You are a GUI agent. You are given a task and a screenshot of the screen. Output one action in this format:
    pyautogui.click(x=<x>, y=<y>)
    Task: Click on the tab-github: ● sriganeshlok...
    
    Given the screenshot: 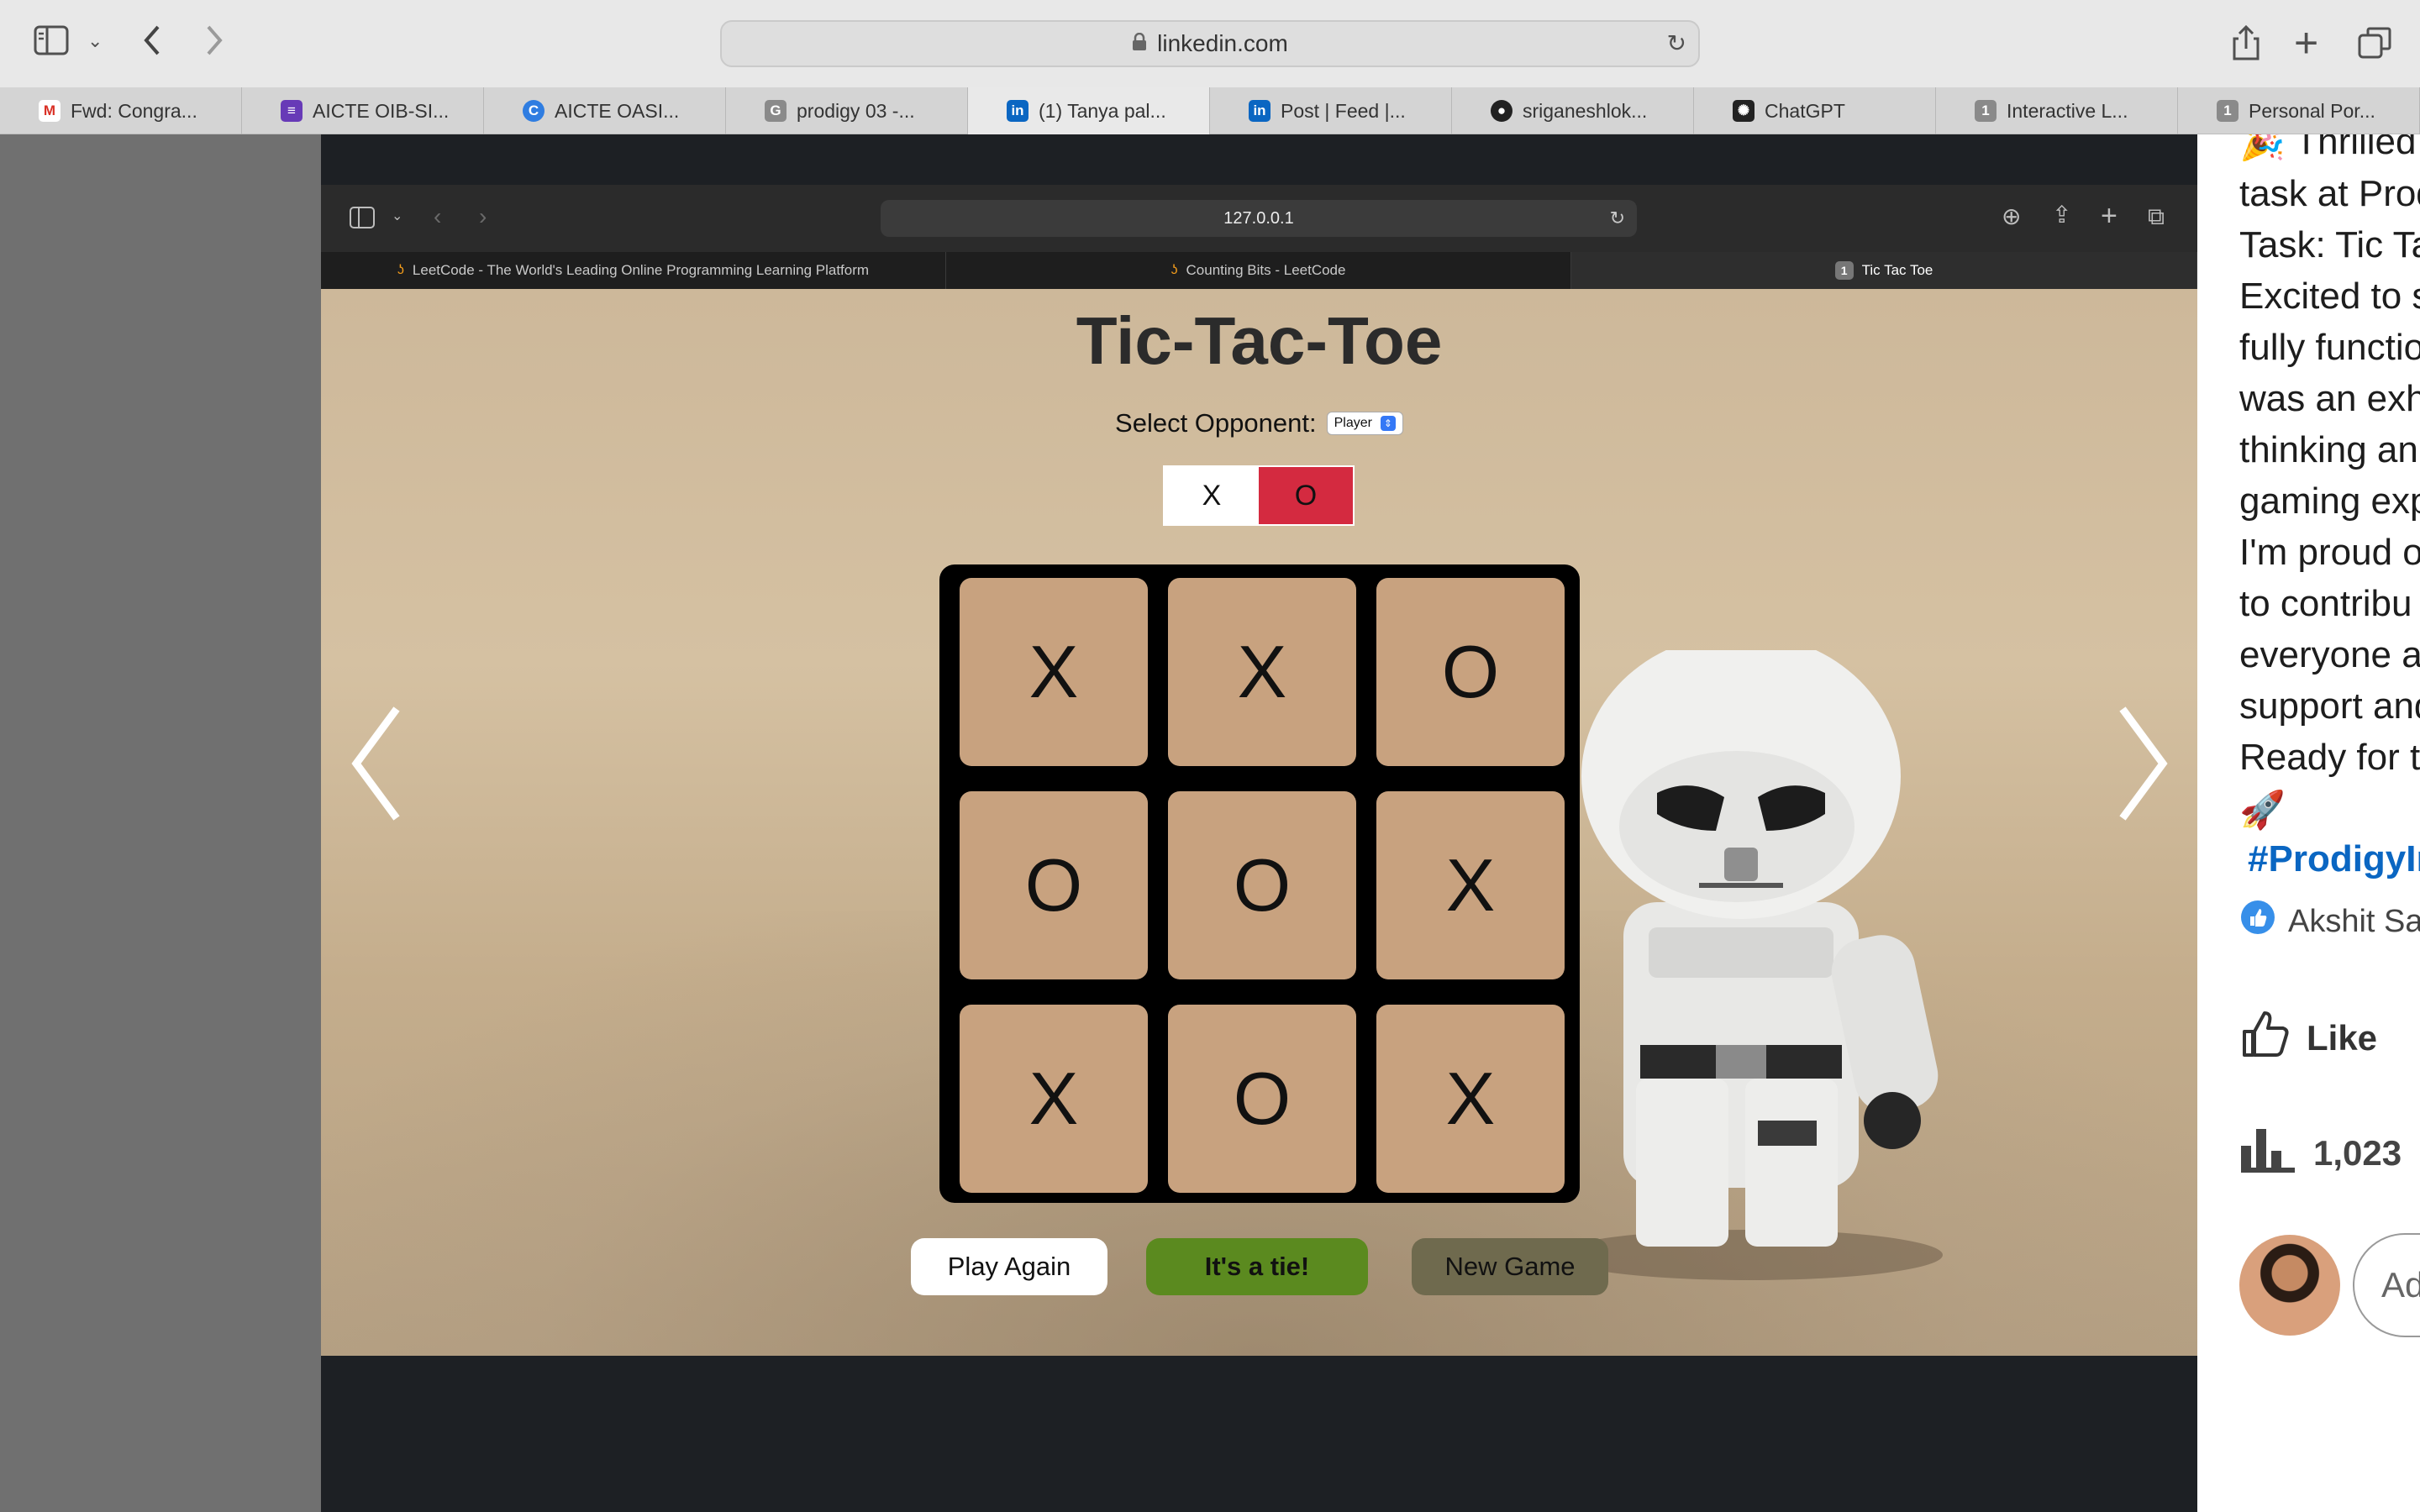 What is the action you would take?
    pyautogui.click(x=1573, y=110)
    